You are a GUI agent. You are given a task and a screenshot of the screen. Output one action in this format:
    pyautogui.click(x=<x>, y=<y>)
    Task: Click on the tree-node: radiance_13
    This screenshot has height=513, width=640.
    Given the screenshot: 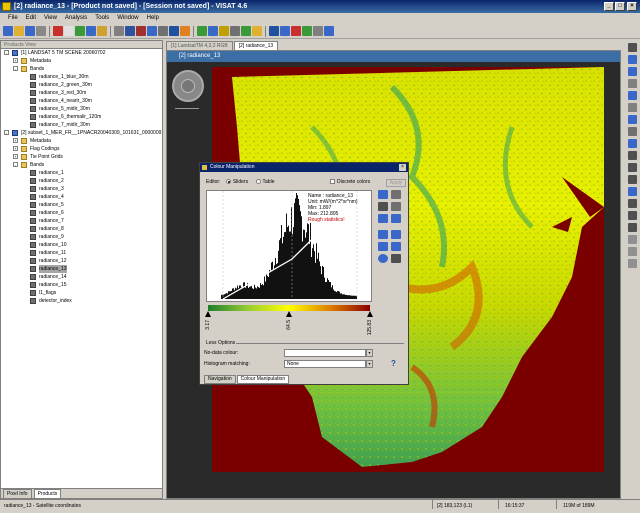 What is the action you would take?
    pyautogui.click(x=81, y=269)
    